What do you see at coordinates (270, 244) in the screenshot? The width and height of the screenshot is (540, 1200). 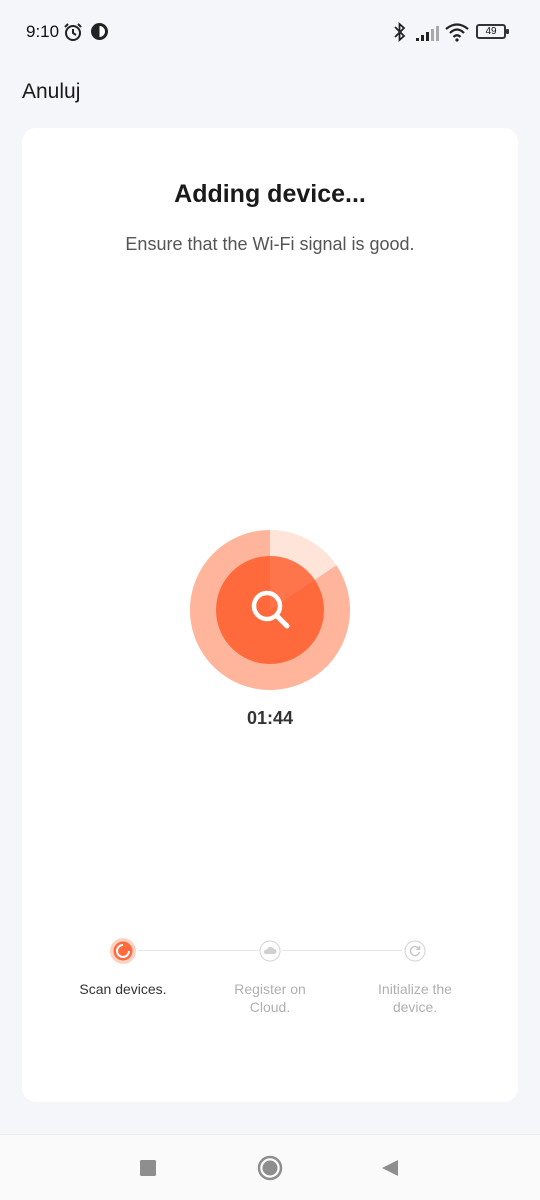 I see `wifi-hint-text: Ensure that the Wi-Fi signal is good.` at bounding box center [270, 244].